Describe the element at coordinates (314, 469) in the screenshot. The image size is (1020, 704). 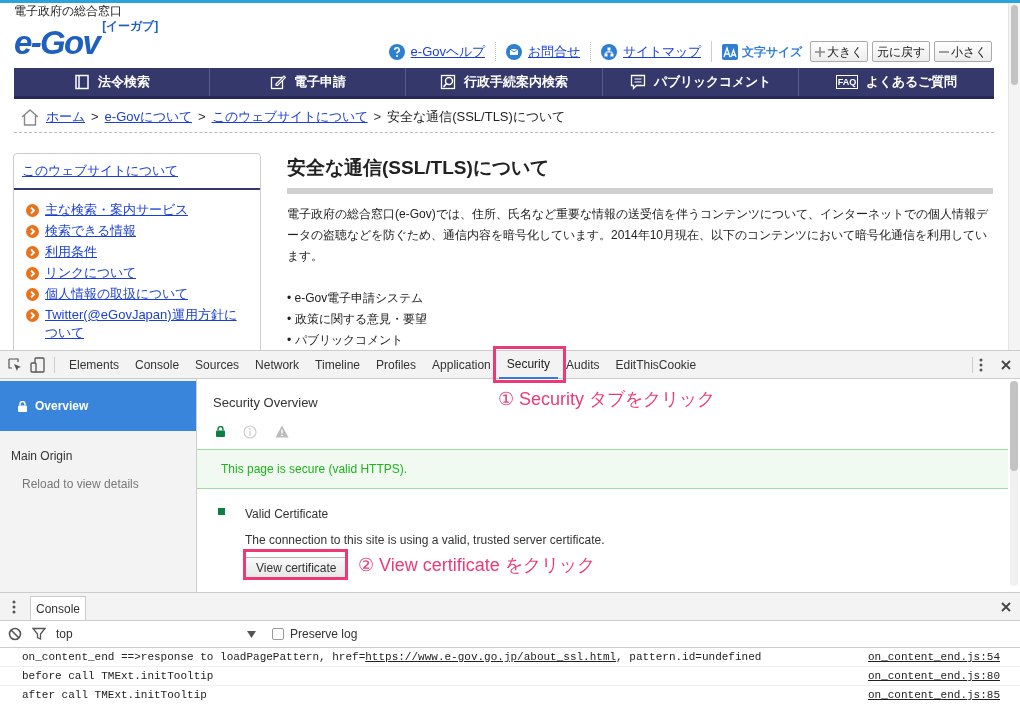
I see `secure-message: This page is secure (valid HTTPS).` at that location.